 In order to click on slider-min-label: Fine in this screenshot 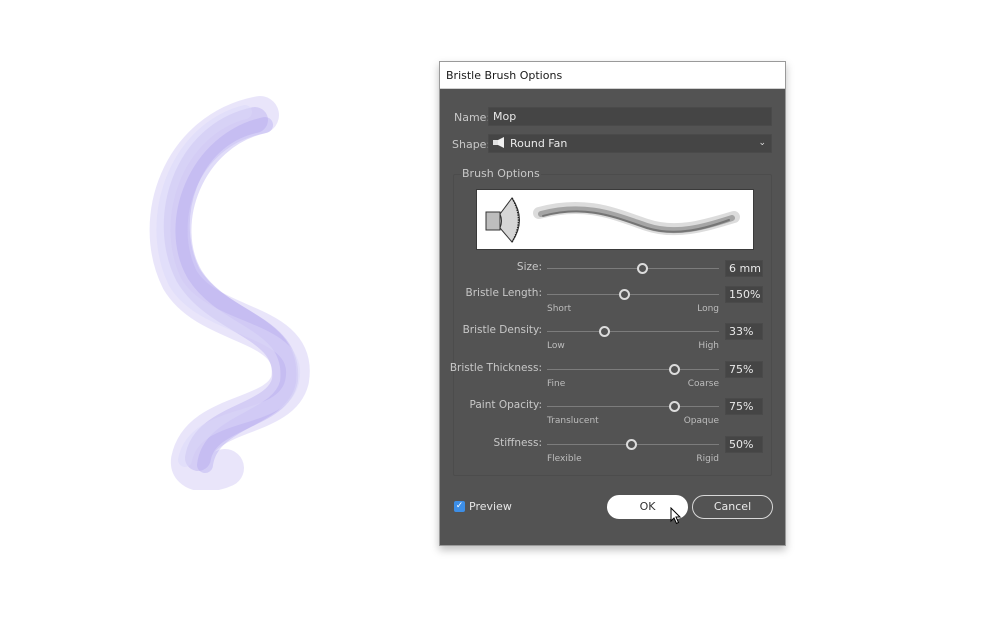, I will do `click(556, 384)`.